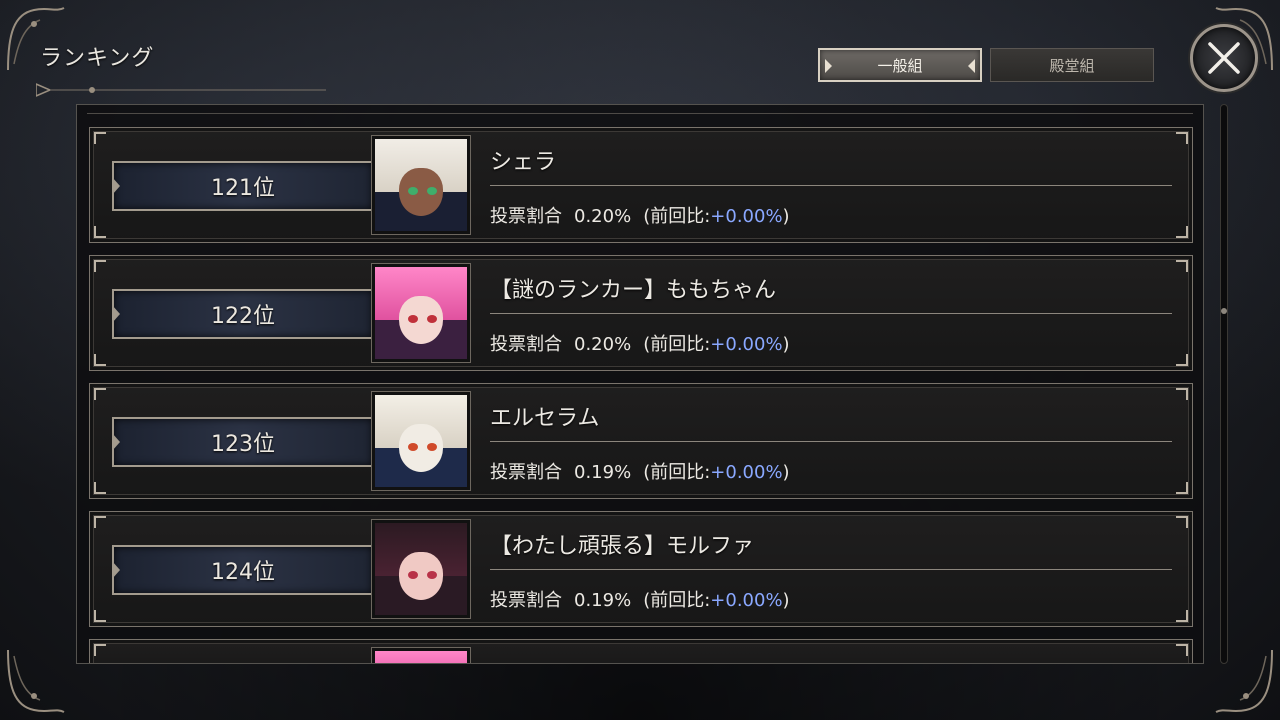 The image size is (1280, 720). I want to click on close-button, so click(1224, 58).